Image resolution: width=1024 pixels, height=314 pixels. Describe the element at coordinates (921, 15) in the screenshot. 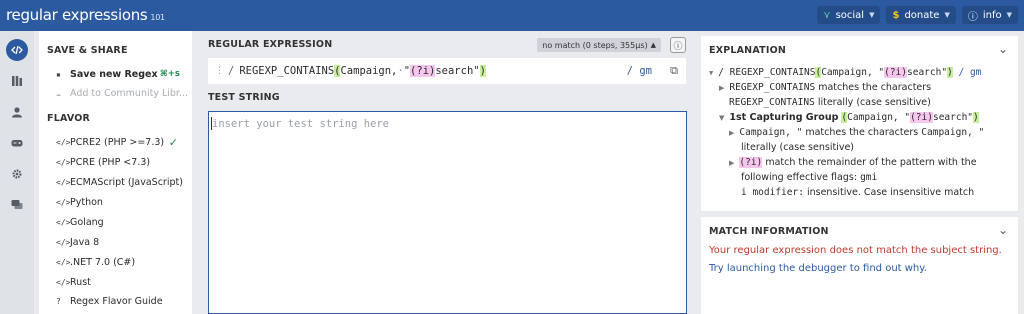

I see `donate-menu-button: $ donate ▼` at that location.